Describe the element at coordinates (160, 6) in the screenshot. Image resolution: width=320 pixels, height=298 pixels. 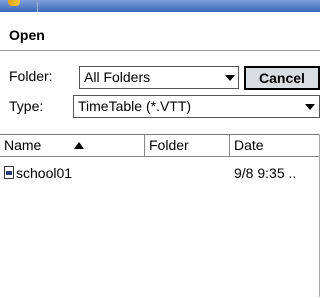
I see `taskbar` at that location.